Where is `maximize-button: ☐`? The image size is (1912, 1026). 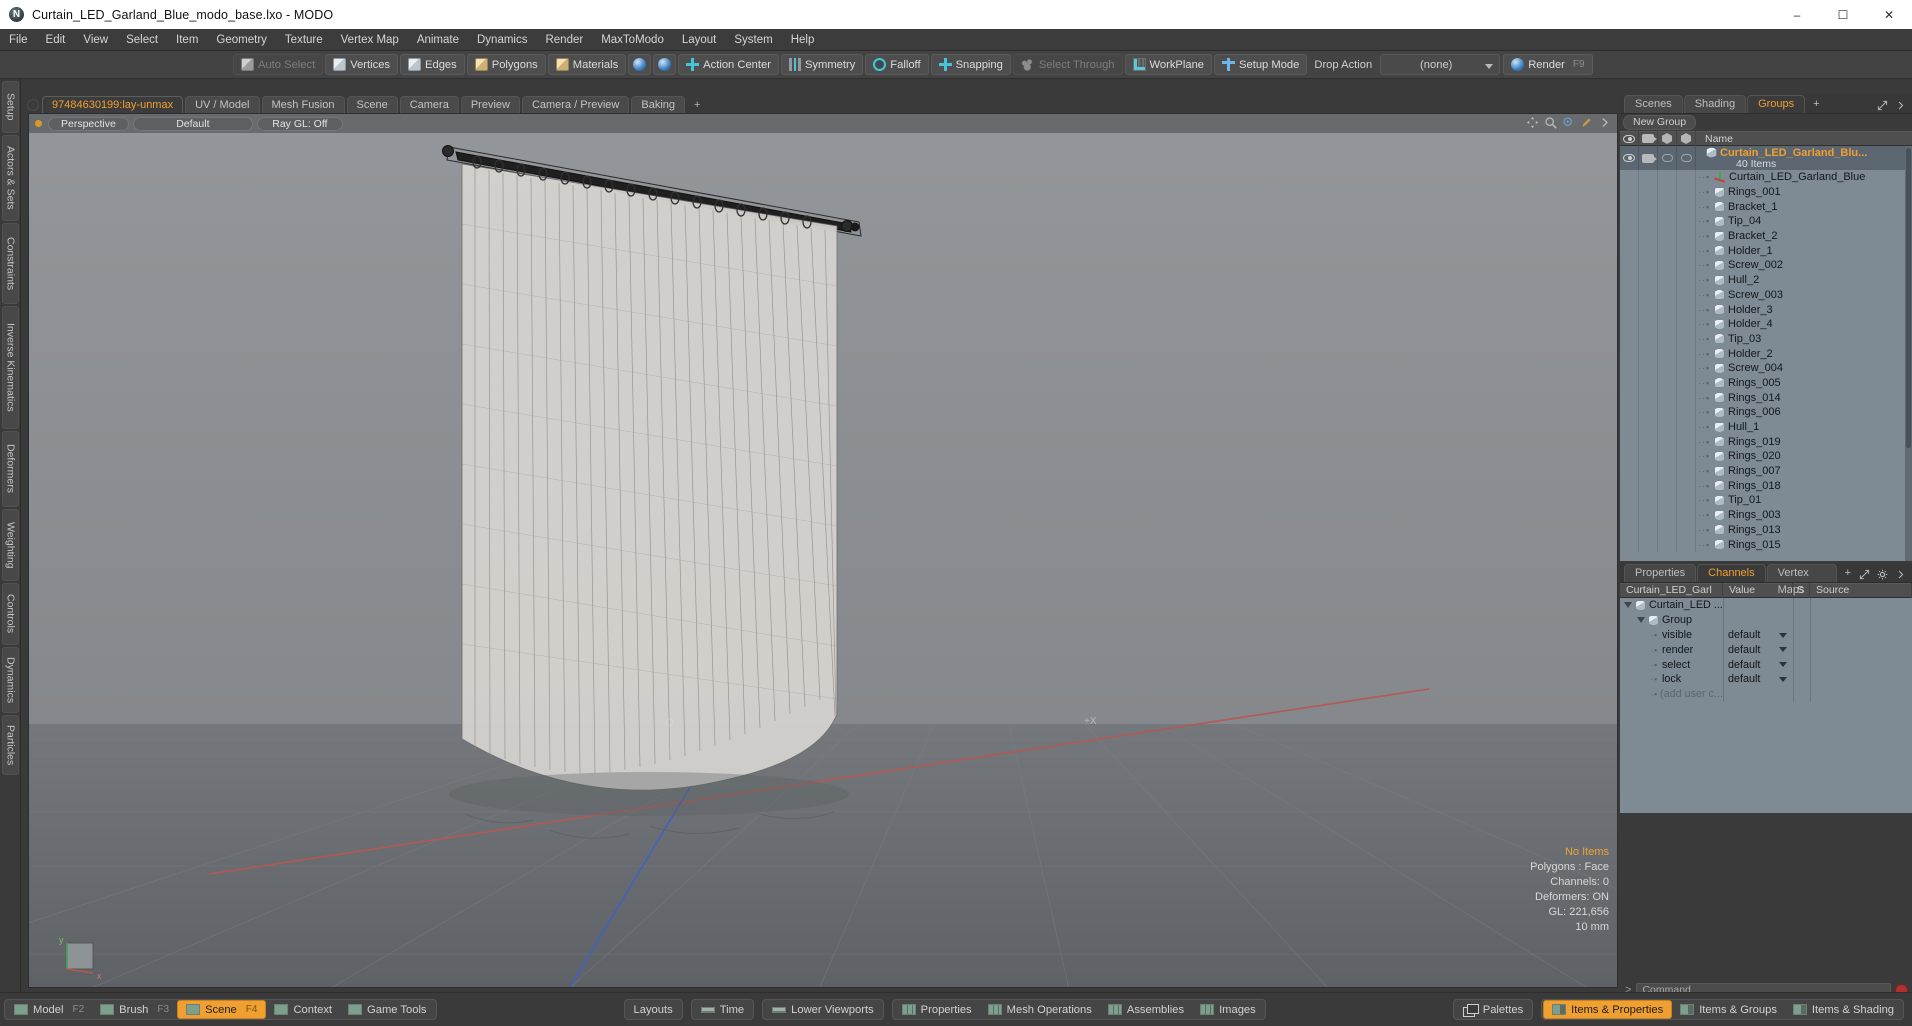
maximize-button: ☐ is located at coordinates (1843, 14).